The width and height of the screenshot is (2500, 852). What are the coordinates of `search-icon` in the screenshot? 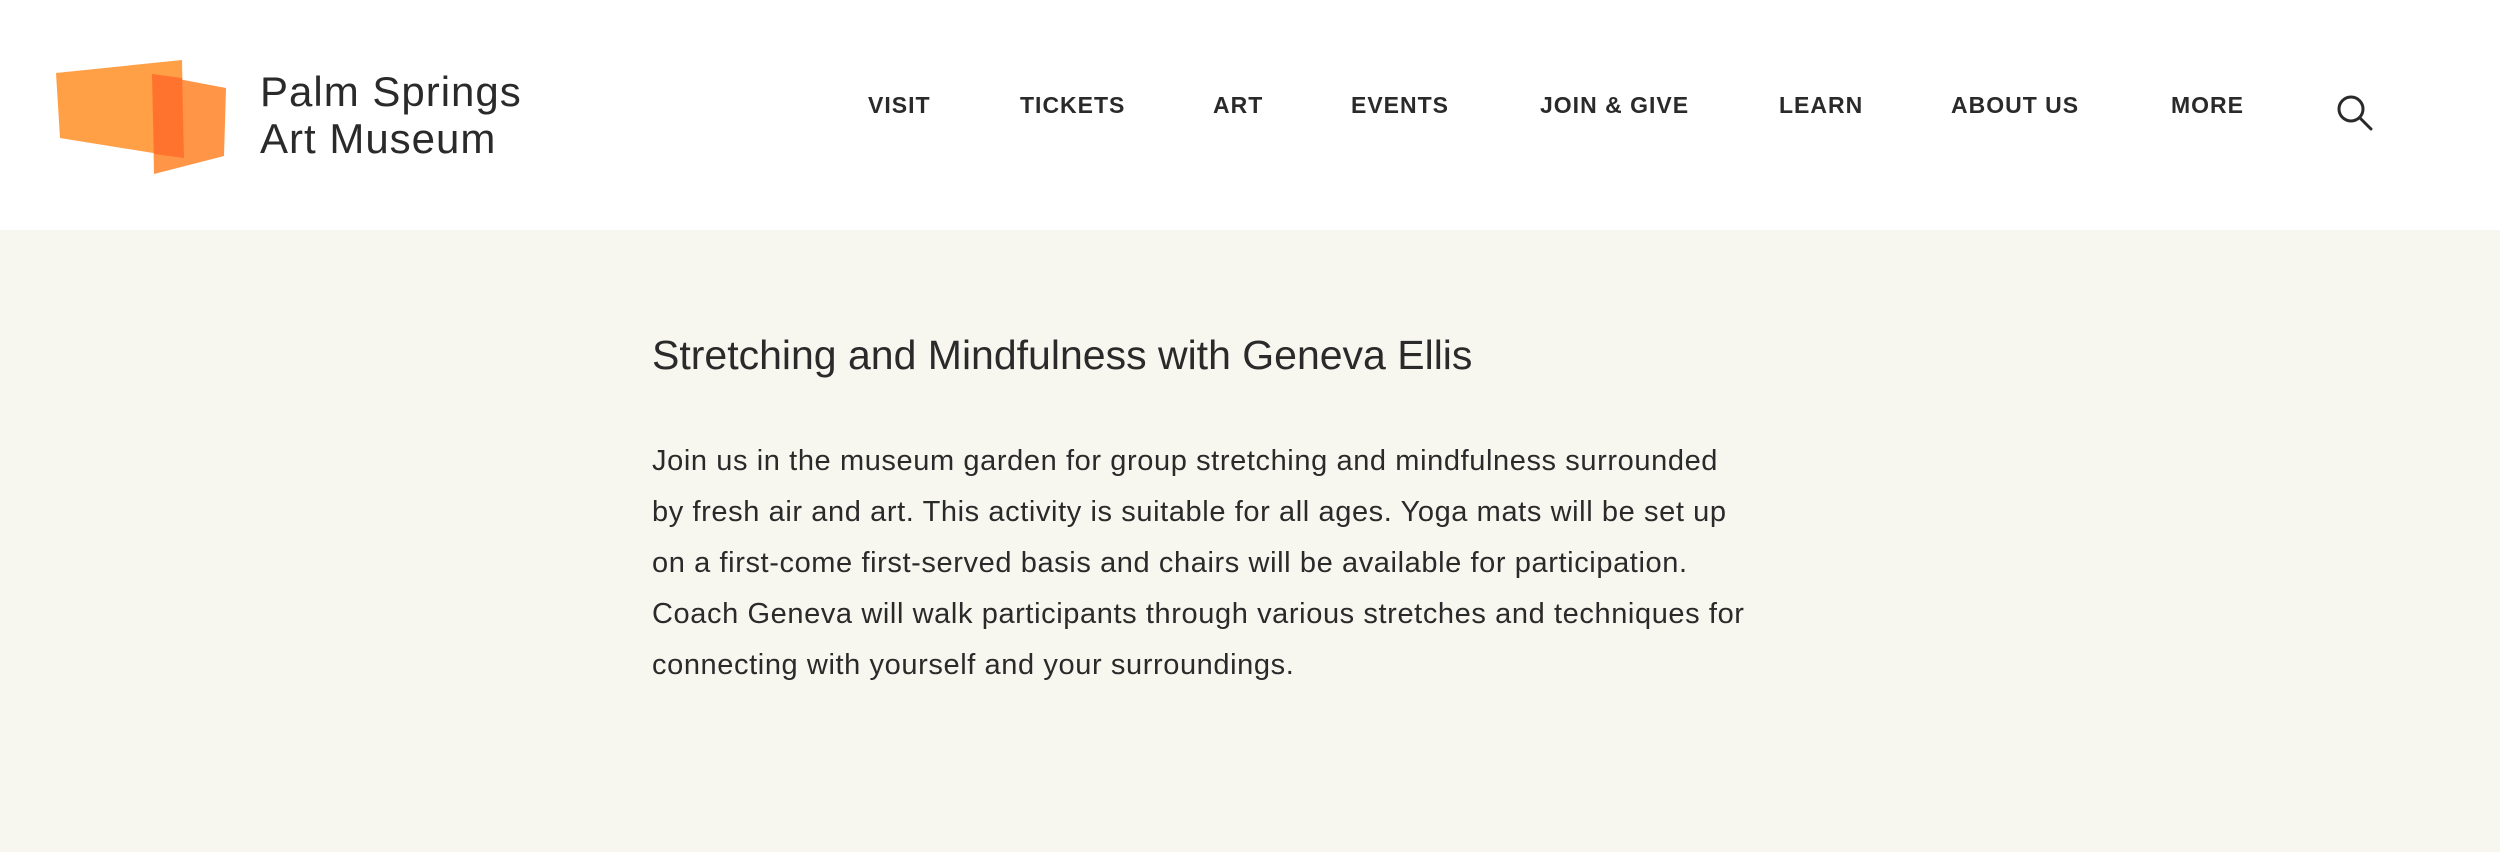 It's located at (2355, 113).